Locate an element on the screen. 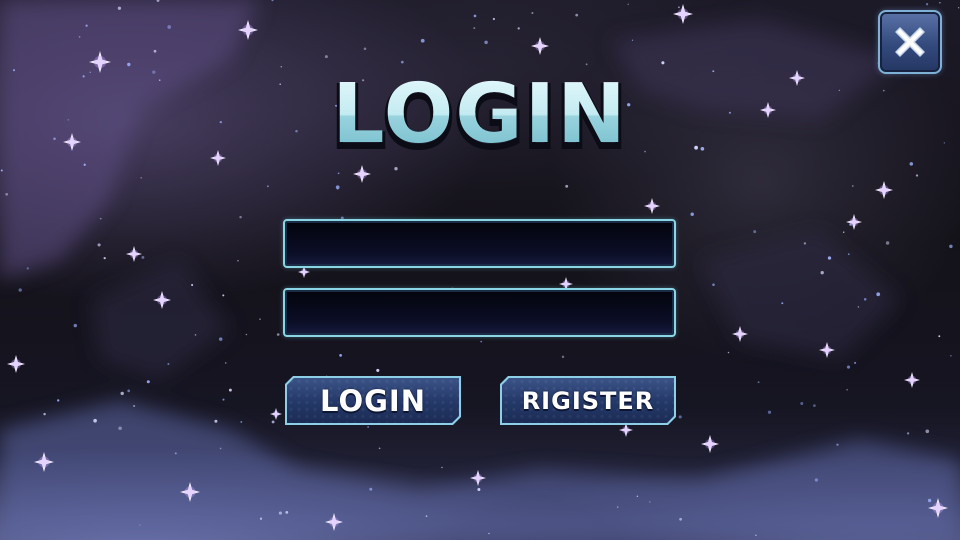 The image size is (960, 540). login-button-label: LOGIN is located at coordinates (373, 400).